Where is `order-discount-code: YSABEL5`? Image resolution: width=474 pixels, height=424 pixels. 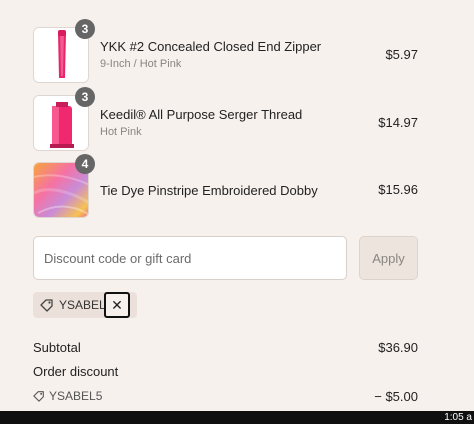 order-discount-code: YSABEL5 is located at coordinates (67, 396).